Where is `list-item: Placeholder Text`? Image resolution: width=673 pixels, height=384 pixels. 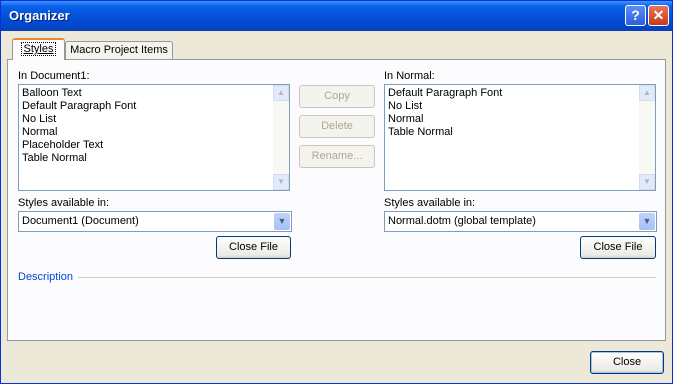
list-item: Placeholder Text is located at coordinates (79, 145).